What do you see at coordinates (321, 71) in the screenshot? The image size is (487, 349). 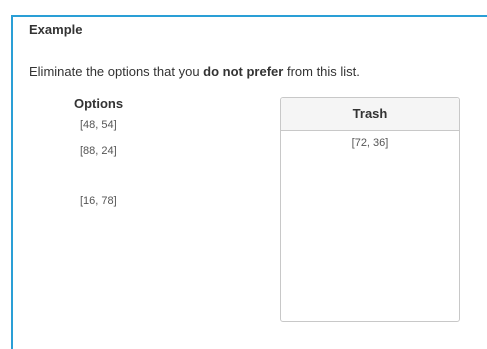 I see `instruction-after: from this list.` at bounding box center [321, 71].